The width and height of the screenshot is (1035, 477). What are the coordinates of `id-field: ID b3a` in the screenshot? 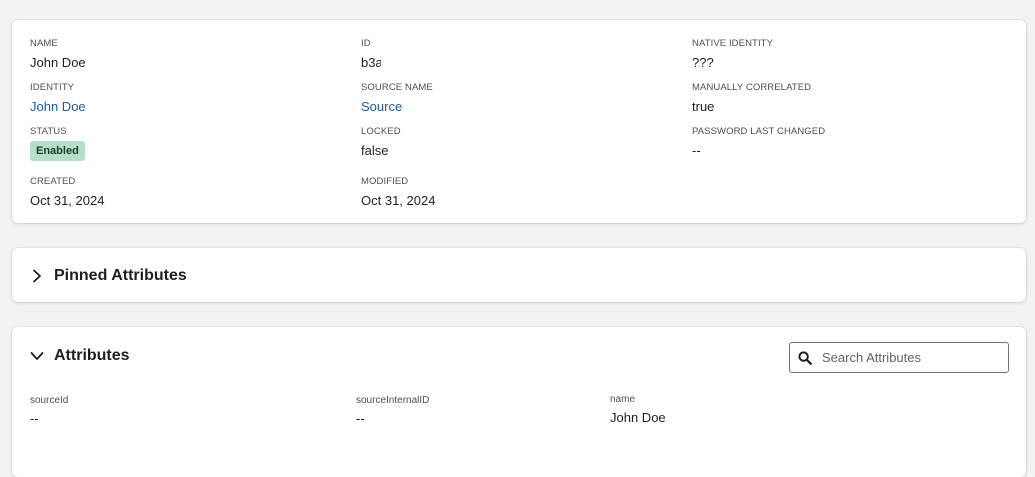 It's located at (371, 54).